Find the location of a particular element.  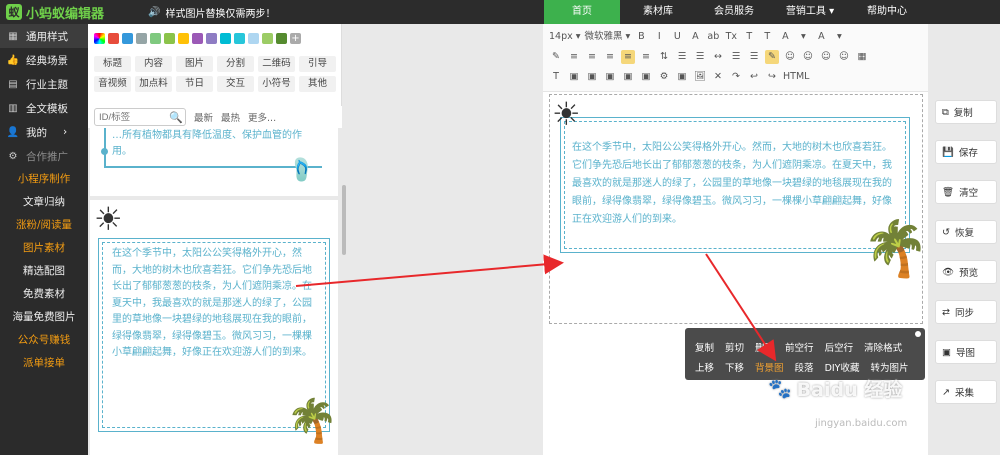

sidebar-link: 公众号赚钱 is located at coordinates (44, 340).